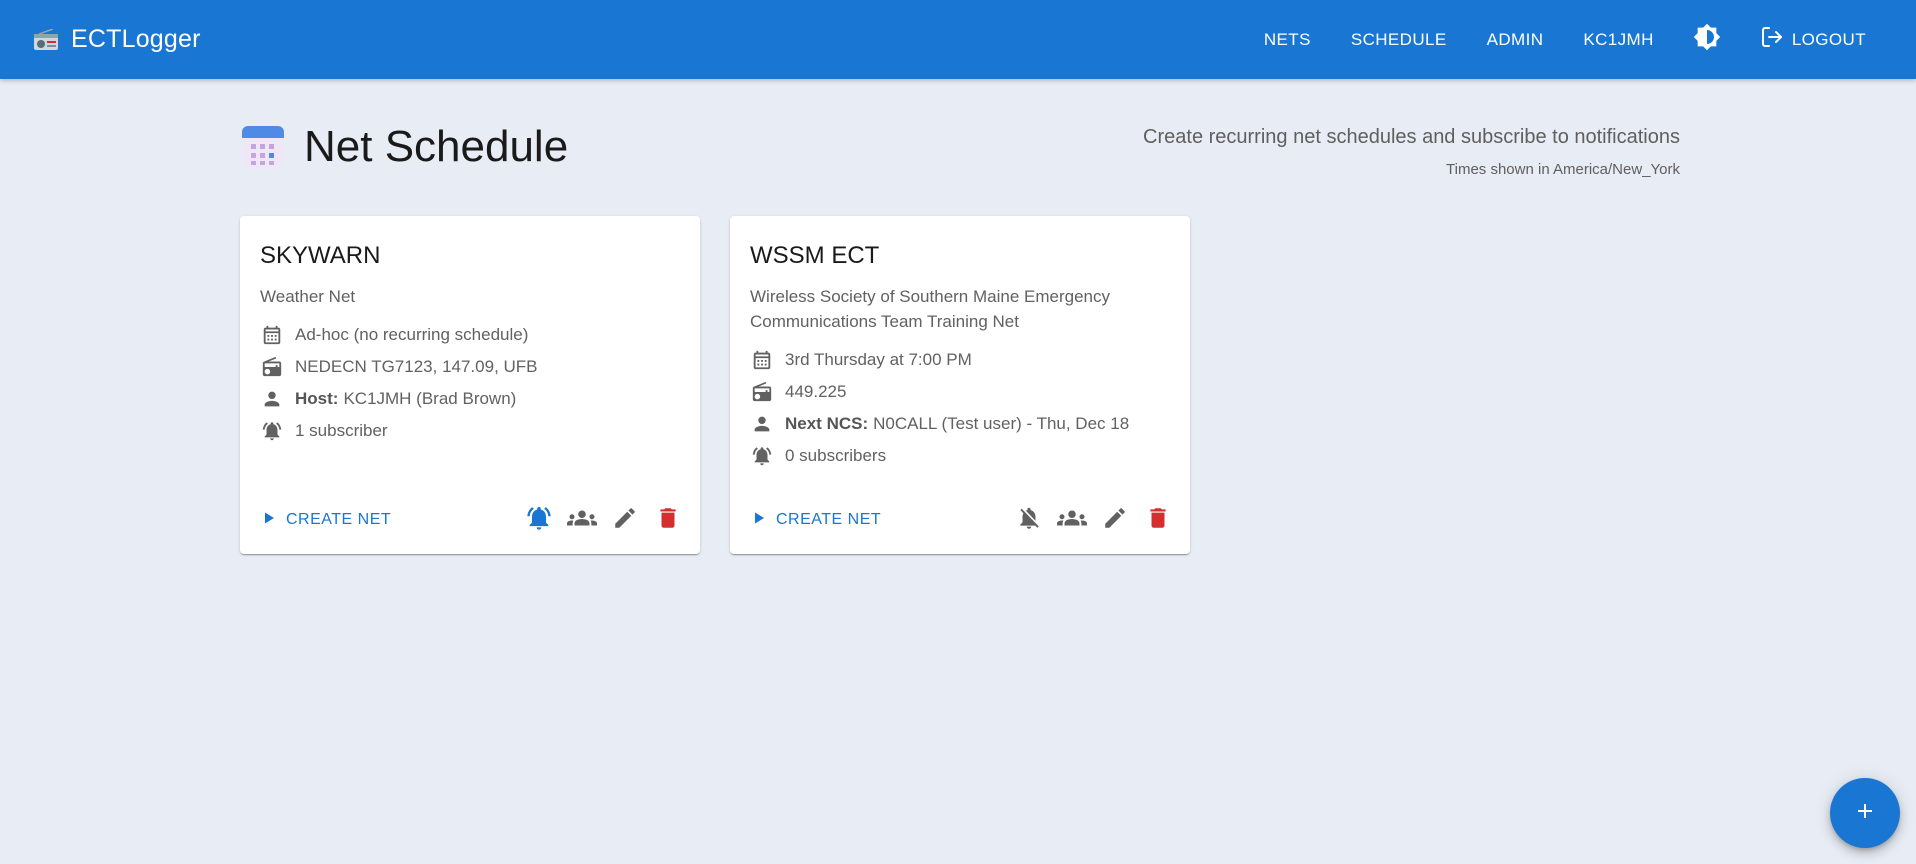  Describe the element at coordinates (436, 146) in the screenshot. I see `page-title: Net Schedule` at that location.